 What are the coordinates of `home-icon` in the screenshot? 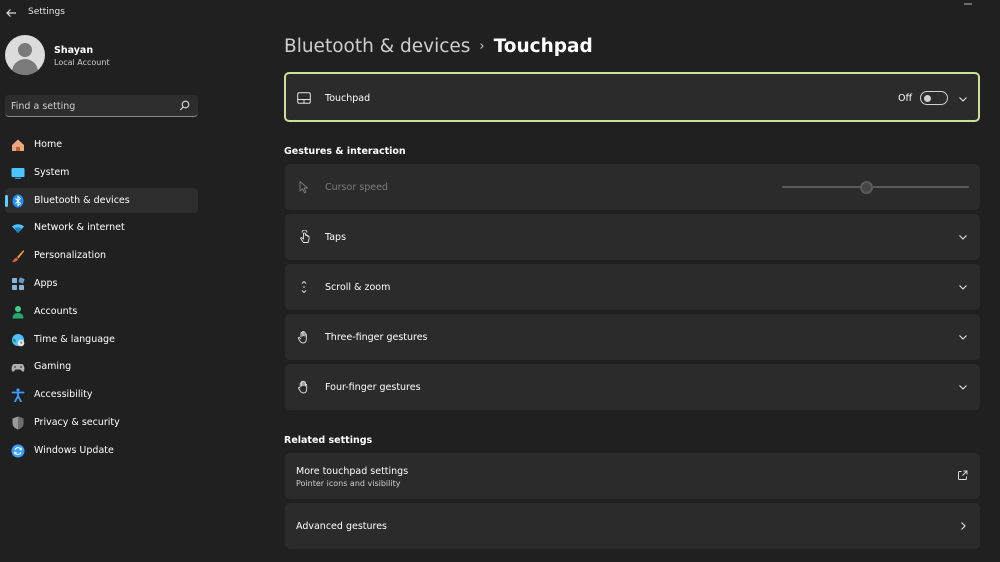 It's located at (18, 145).